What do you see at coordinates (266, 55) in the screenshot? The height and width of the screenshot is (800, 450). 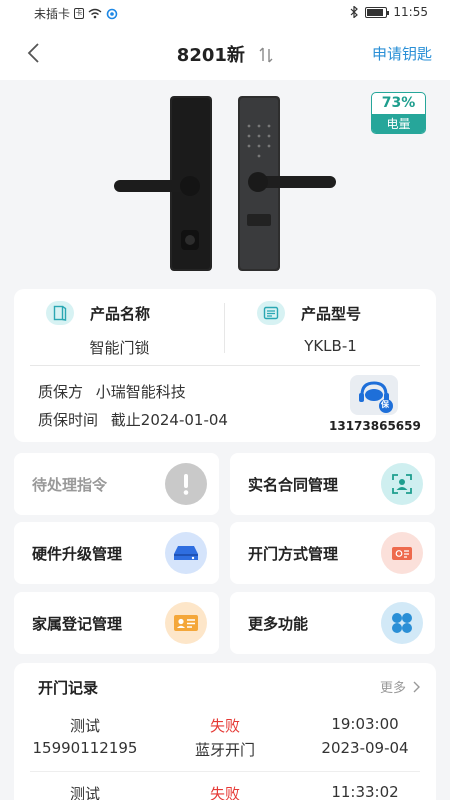 I see `switch-device-icon` at bounding box center [266, 55].